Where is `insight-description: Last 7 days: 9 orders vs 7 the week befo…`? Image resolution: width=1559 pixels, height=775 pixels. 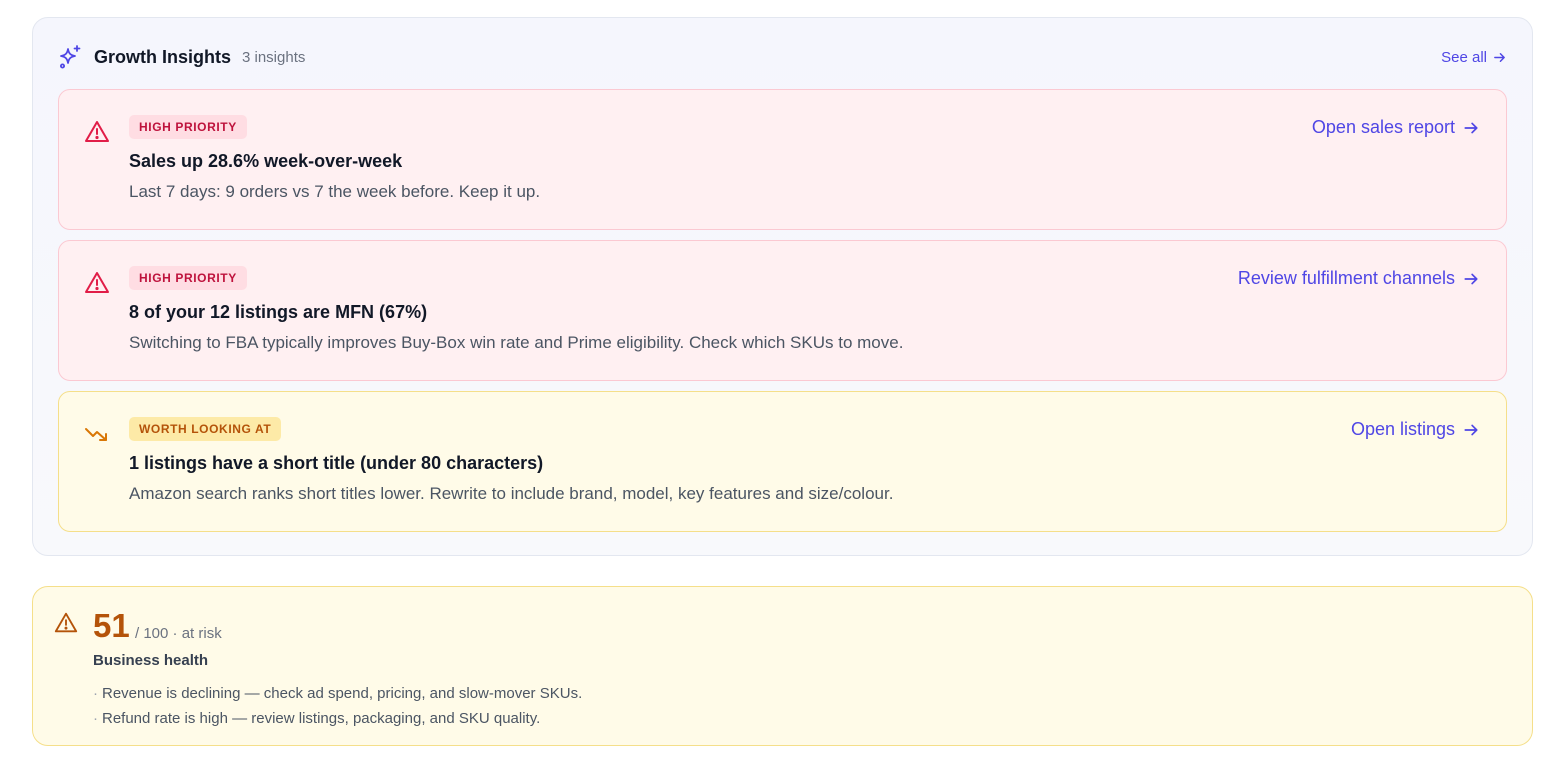 insight-description: Last 7 days: 9 orders vs 7 the week befo… is located at coordinates (335, 191).